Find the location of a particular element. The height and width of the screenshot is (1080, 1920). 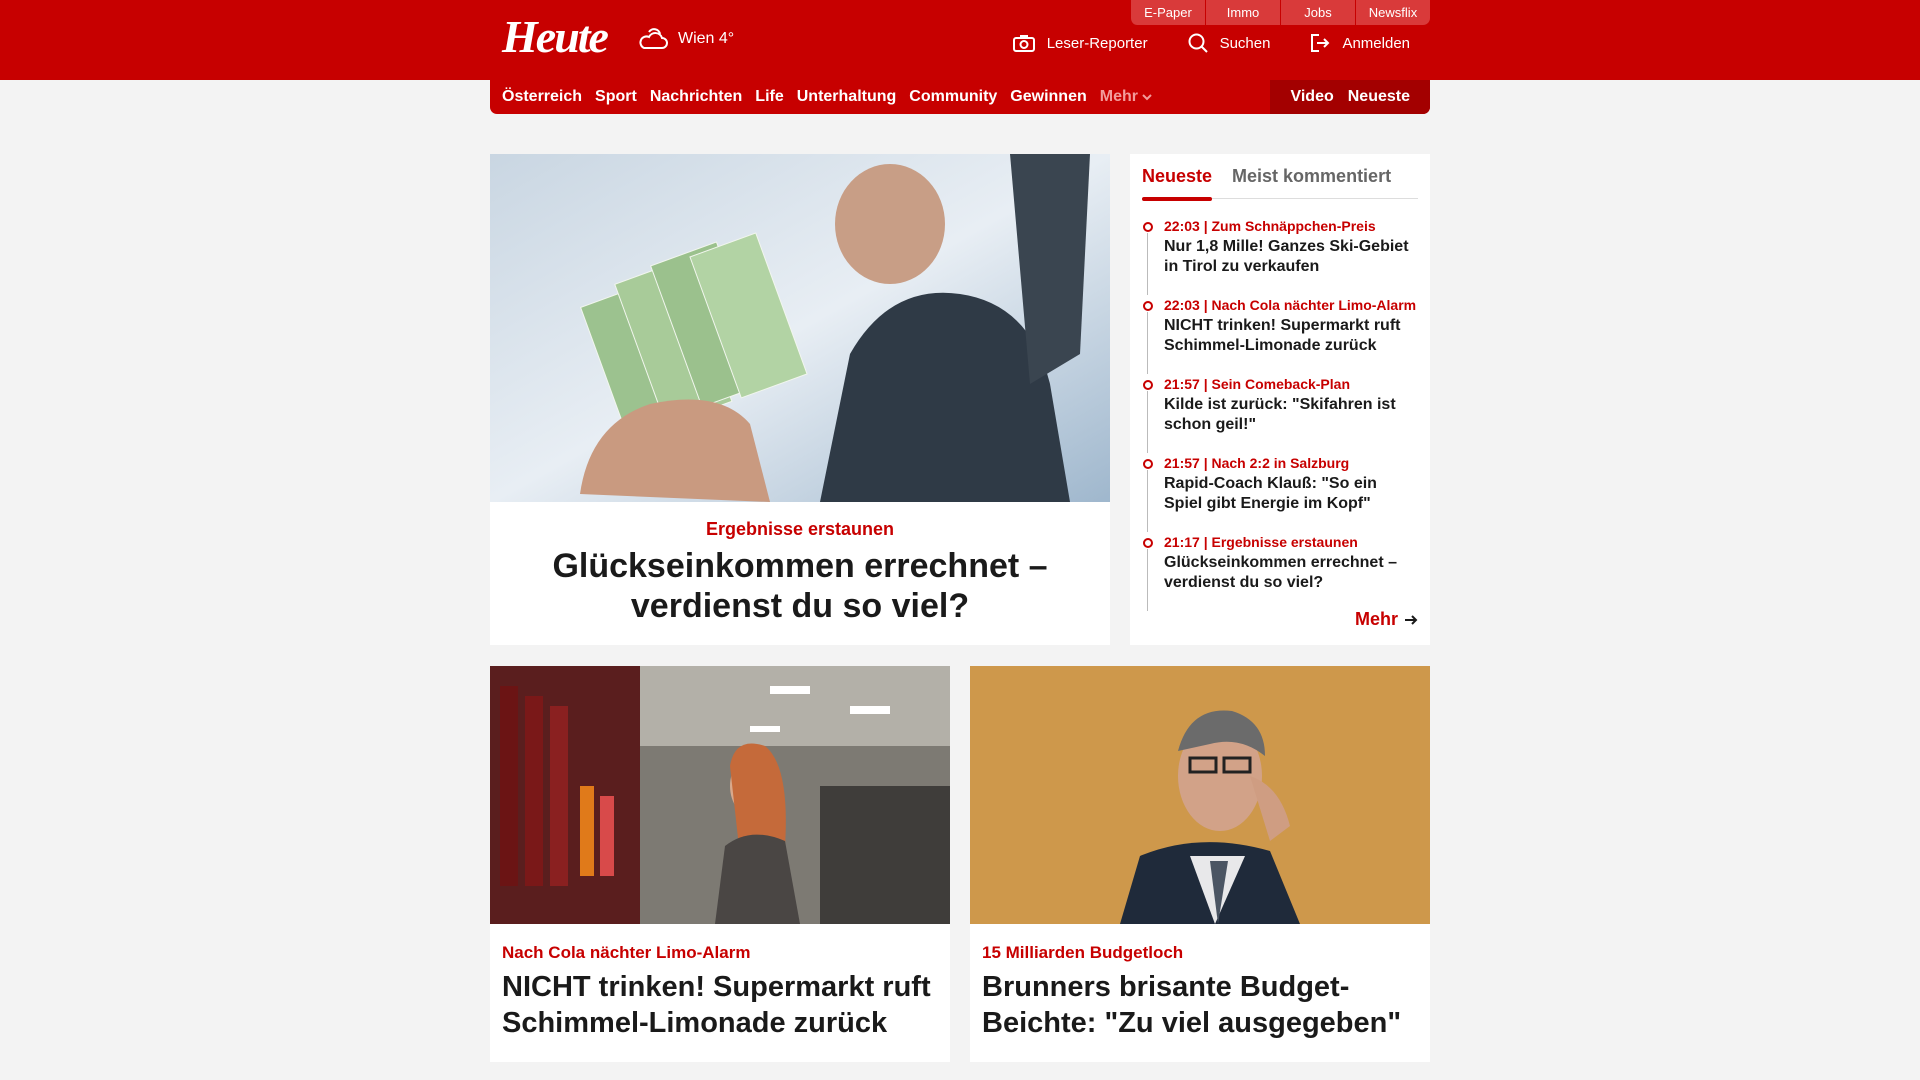

nav-more-dropdown: Mehr is located at coordinates (1126, 97).